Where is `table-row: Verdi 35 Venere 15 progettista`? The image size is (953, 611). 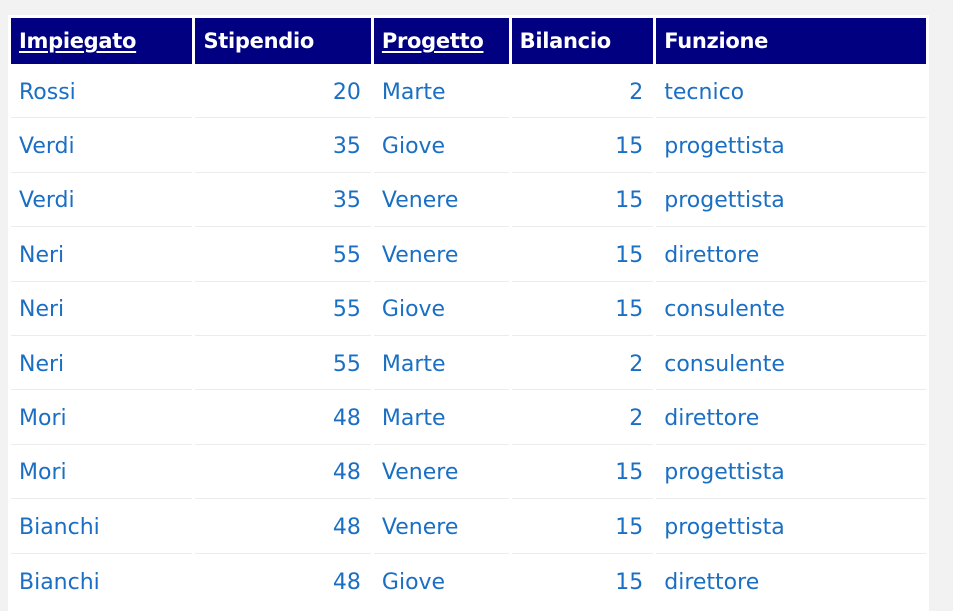
table-row: Verdi 35 Venere 15 progettista is located at coordinates (468, 201).